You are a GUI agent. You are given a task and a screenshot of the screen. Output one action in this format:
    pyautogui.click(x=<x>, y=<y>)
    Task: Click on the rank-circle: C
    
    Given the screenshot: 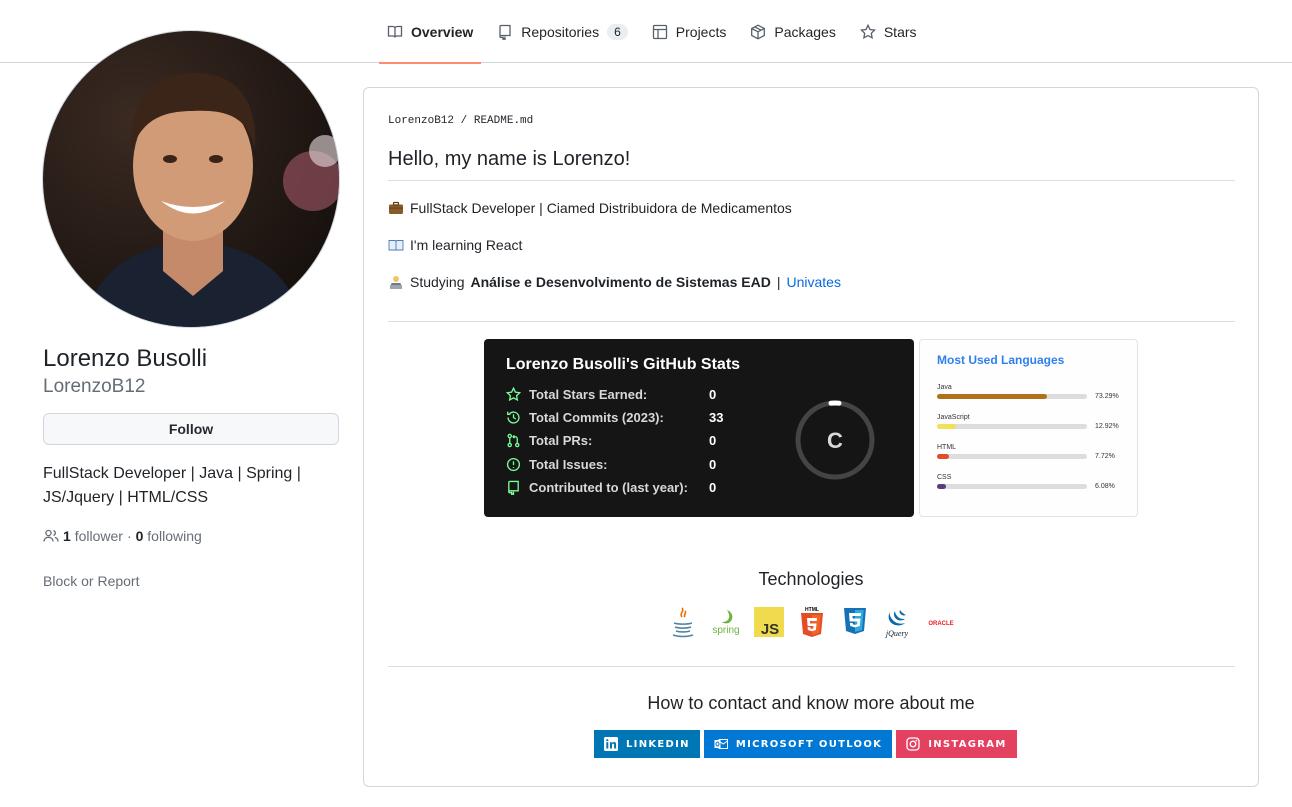 What is the action you would take?
    pyautogui.click(x=835, y=440)
    